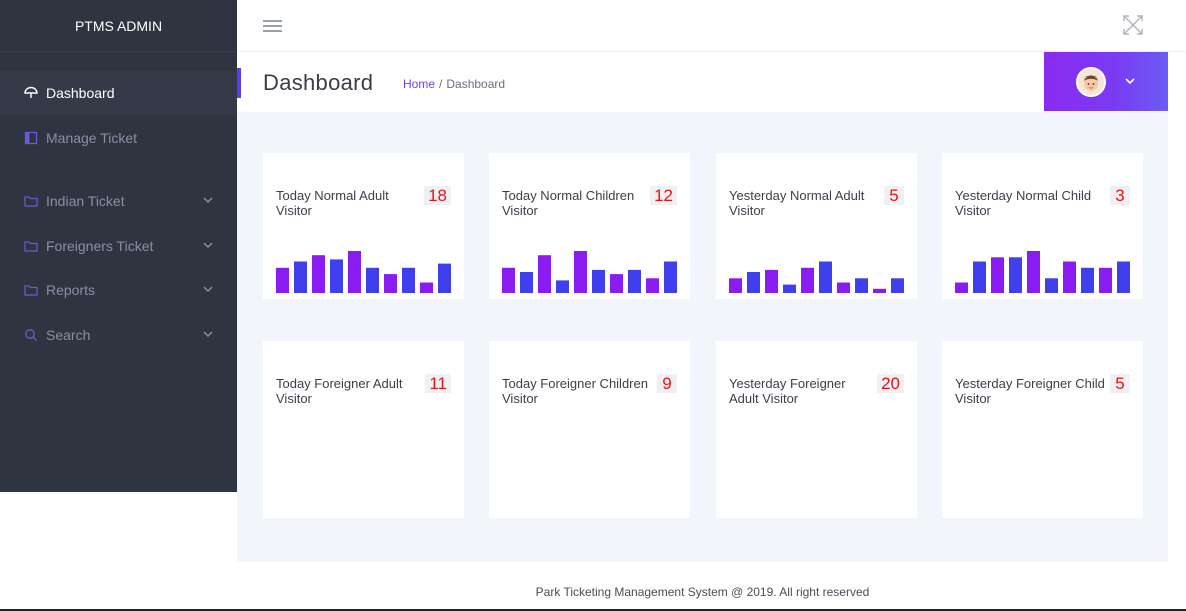 The image size is (1186, 611). What do you see at coordinates (797, 203) in the screenshot?
I see `card-label: Yesterday Normal Adult Visitor` at bounding box center [797, 203].